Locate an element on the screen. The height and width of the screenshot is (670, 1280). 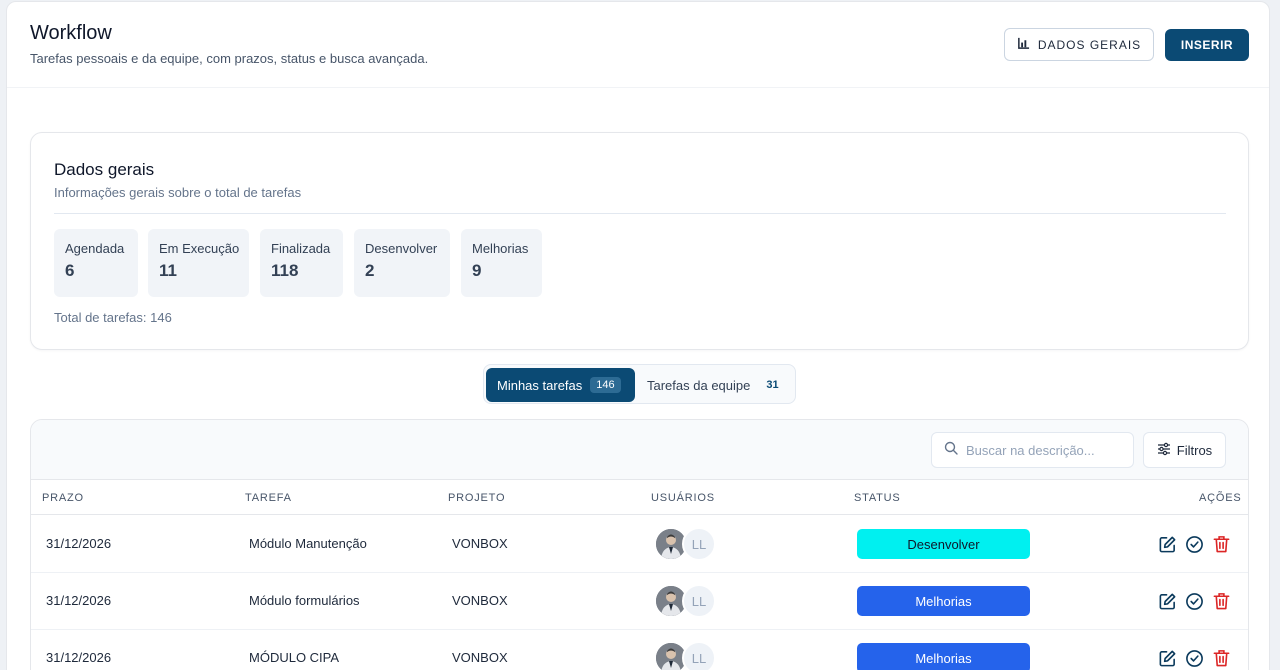
status-badge: Desenvolver is located at coordinates (943, 544).